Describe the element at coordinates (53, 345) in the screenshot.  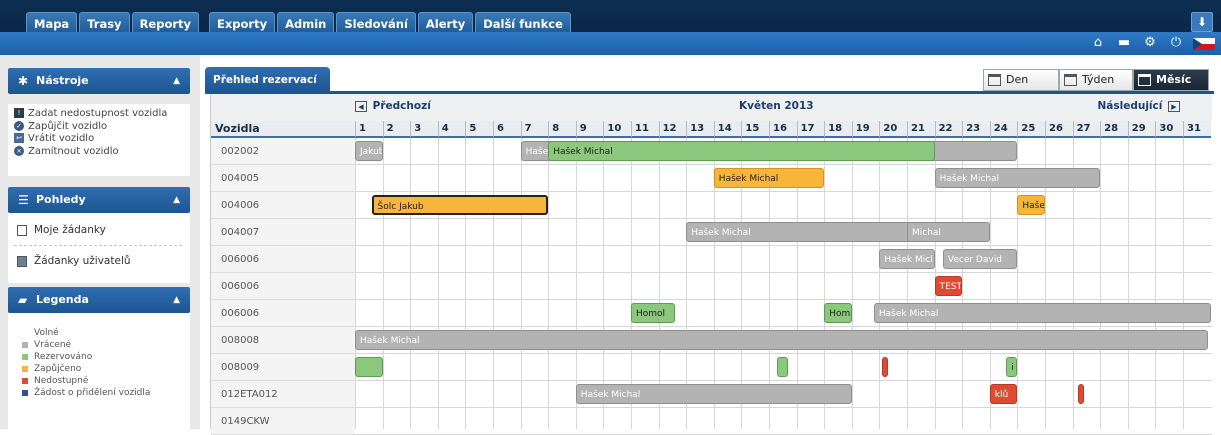
I see `legend-label: Vrácené` at that location.